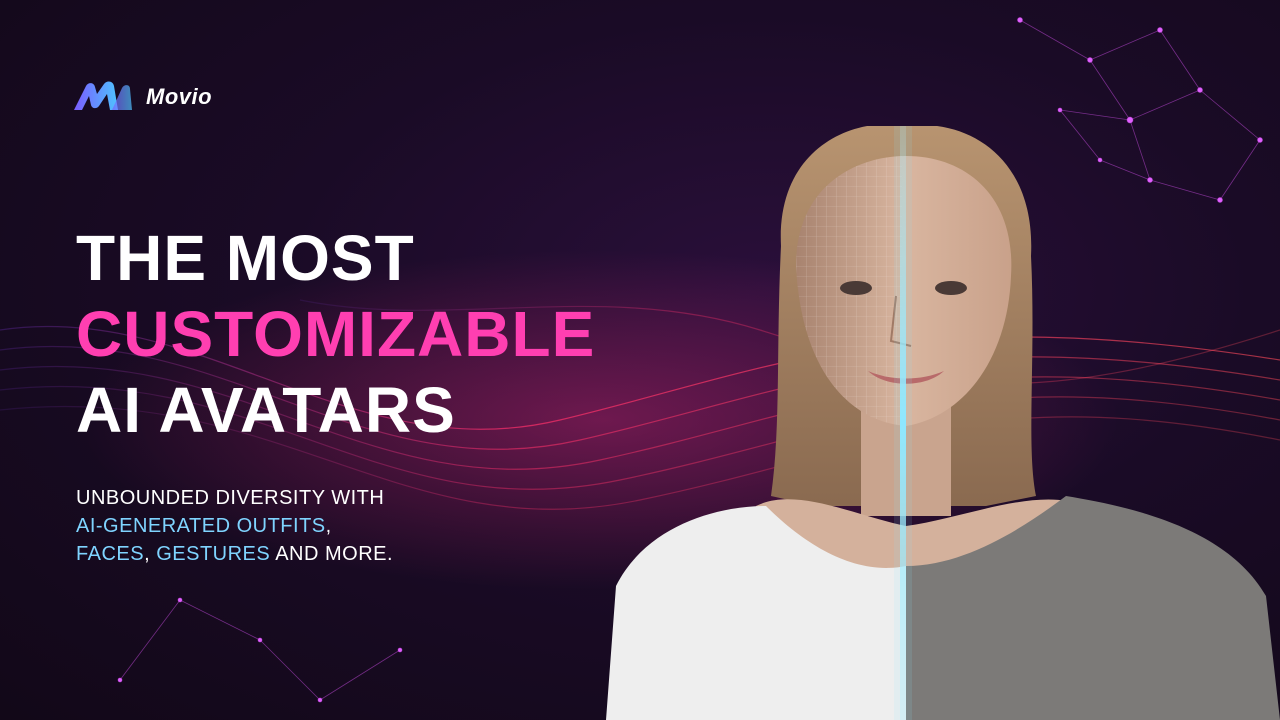  I want to click on subtitle-line-1: UNBOUNDED DIVERSITY WITH, so click(230, 498).